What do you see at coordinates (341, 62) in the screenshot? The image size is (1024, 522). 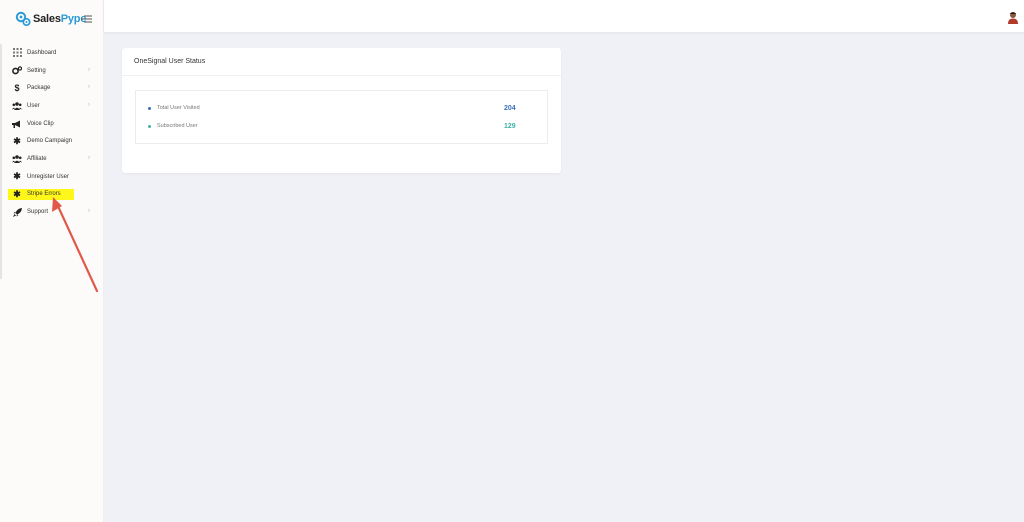 I see `card-header: OneSignal User Status` at bounding box center [341, 62].